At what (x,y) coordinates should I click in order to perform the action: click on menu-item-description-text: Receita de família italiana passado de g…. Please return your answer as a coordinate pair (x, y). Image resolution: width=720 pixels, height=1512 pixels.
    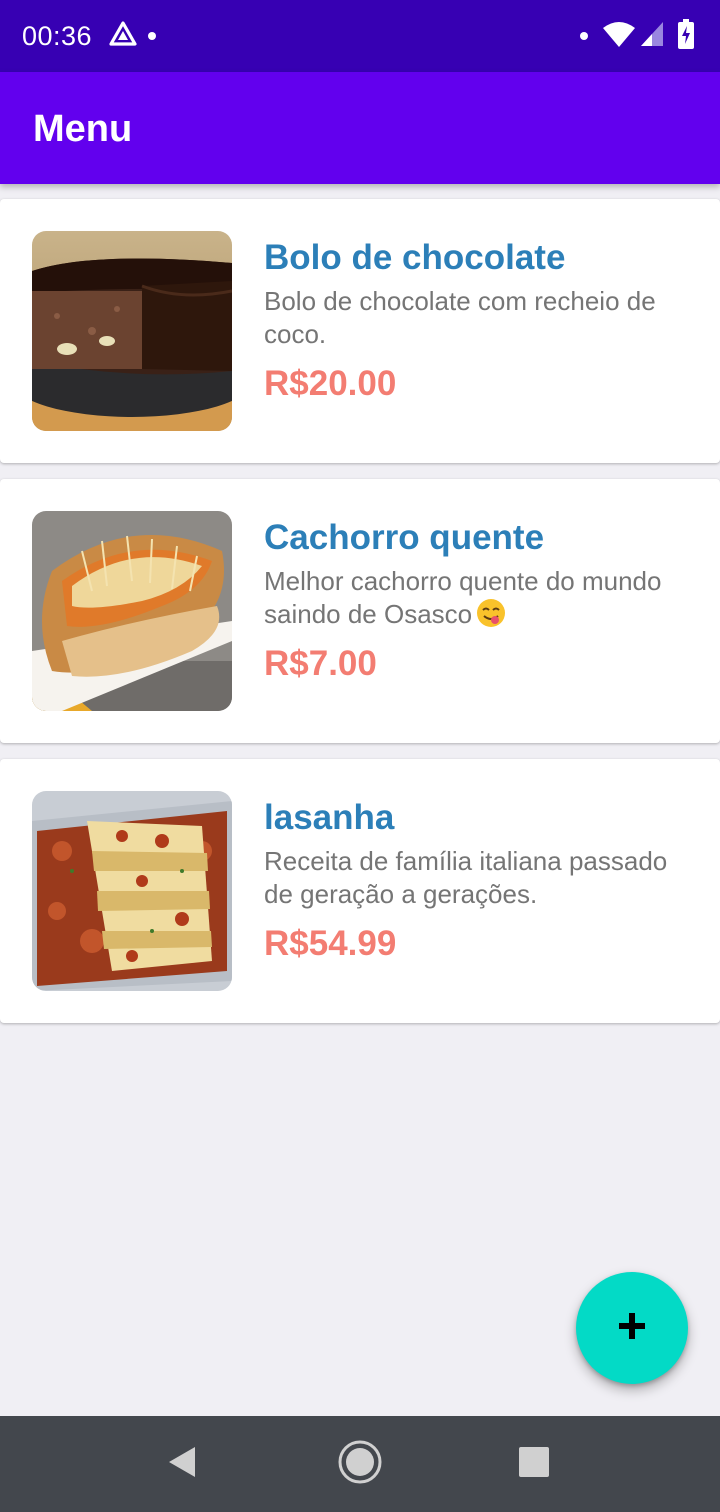
    Looking at the image, I should click on (466, 877).